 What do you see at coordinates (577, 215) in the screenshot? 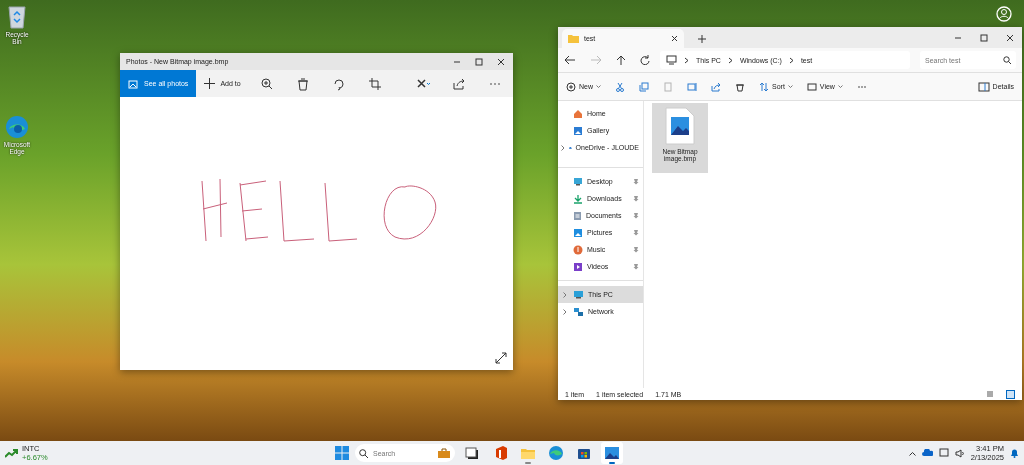
I see `document-icon` at bounding box center [577, 215].